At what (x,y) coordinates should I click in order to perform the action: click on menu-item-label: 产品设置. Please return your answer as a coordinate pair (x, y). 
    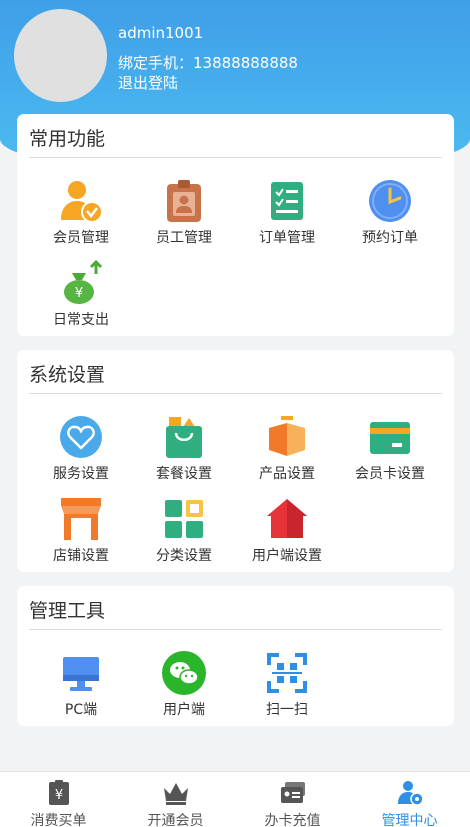
    Looking at the image, I should click on (287, 474).